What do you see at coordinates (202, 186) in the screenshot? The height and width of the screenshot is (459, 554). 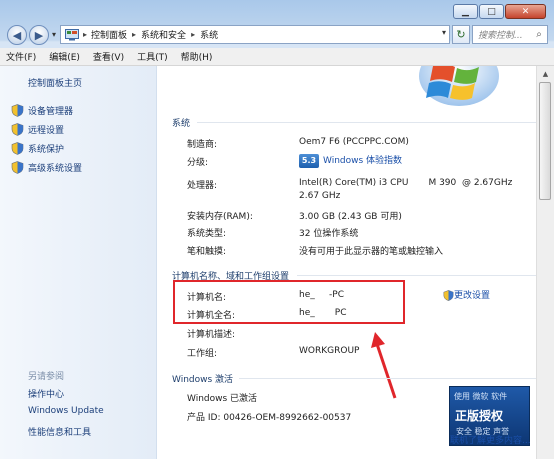 I see `processor-label: 处理器:` at bounding box center [202, 186].